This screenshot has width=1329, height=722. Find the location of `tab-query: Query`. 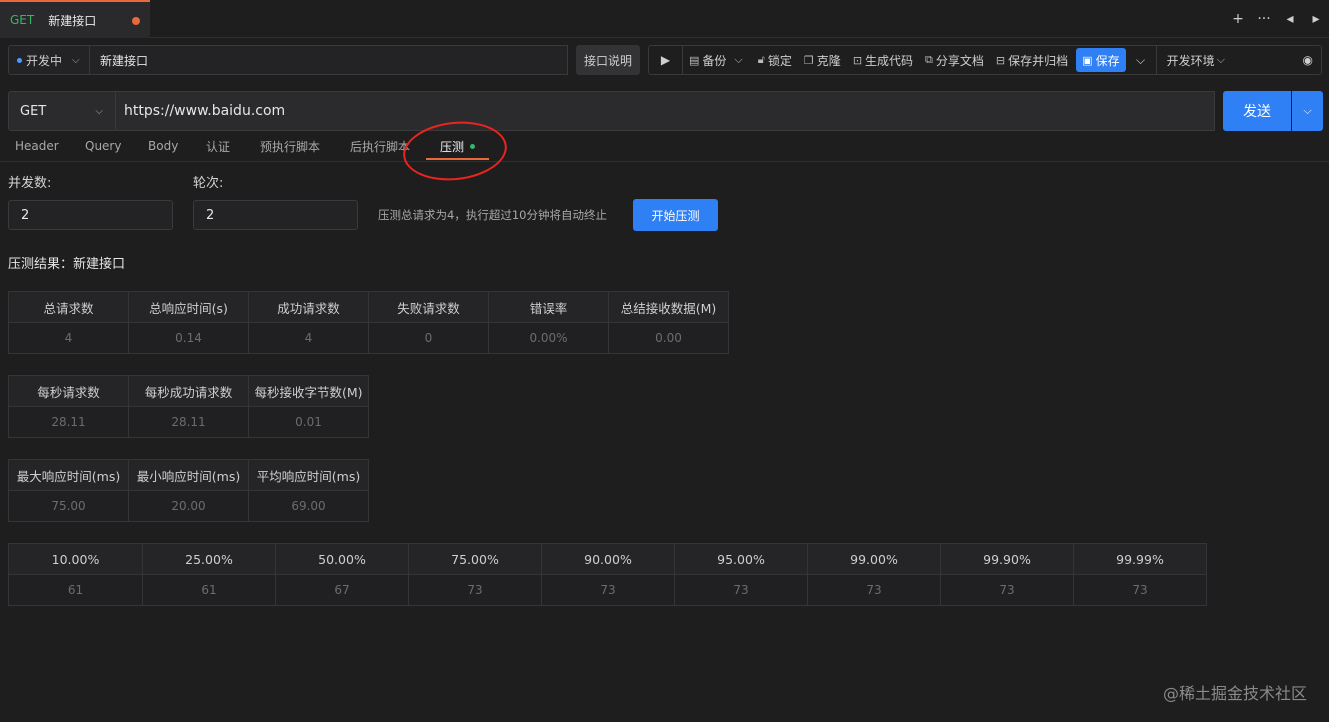

tab-query: Query is located at coordinates (103, 146).